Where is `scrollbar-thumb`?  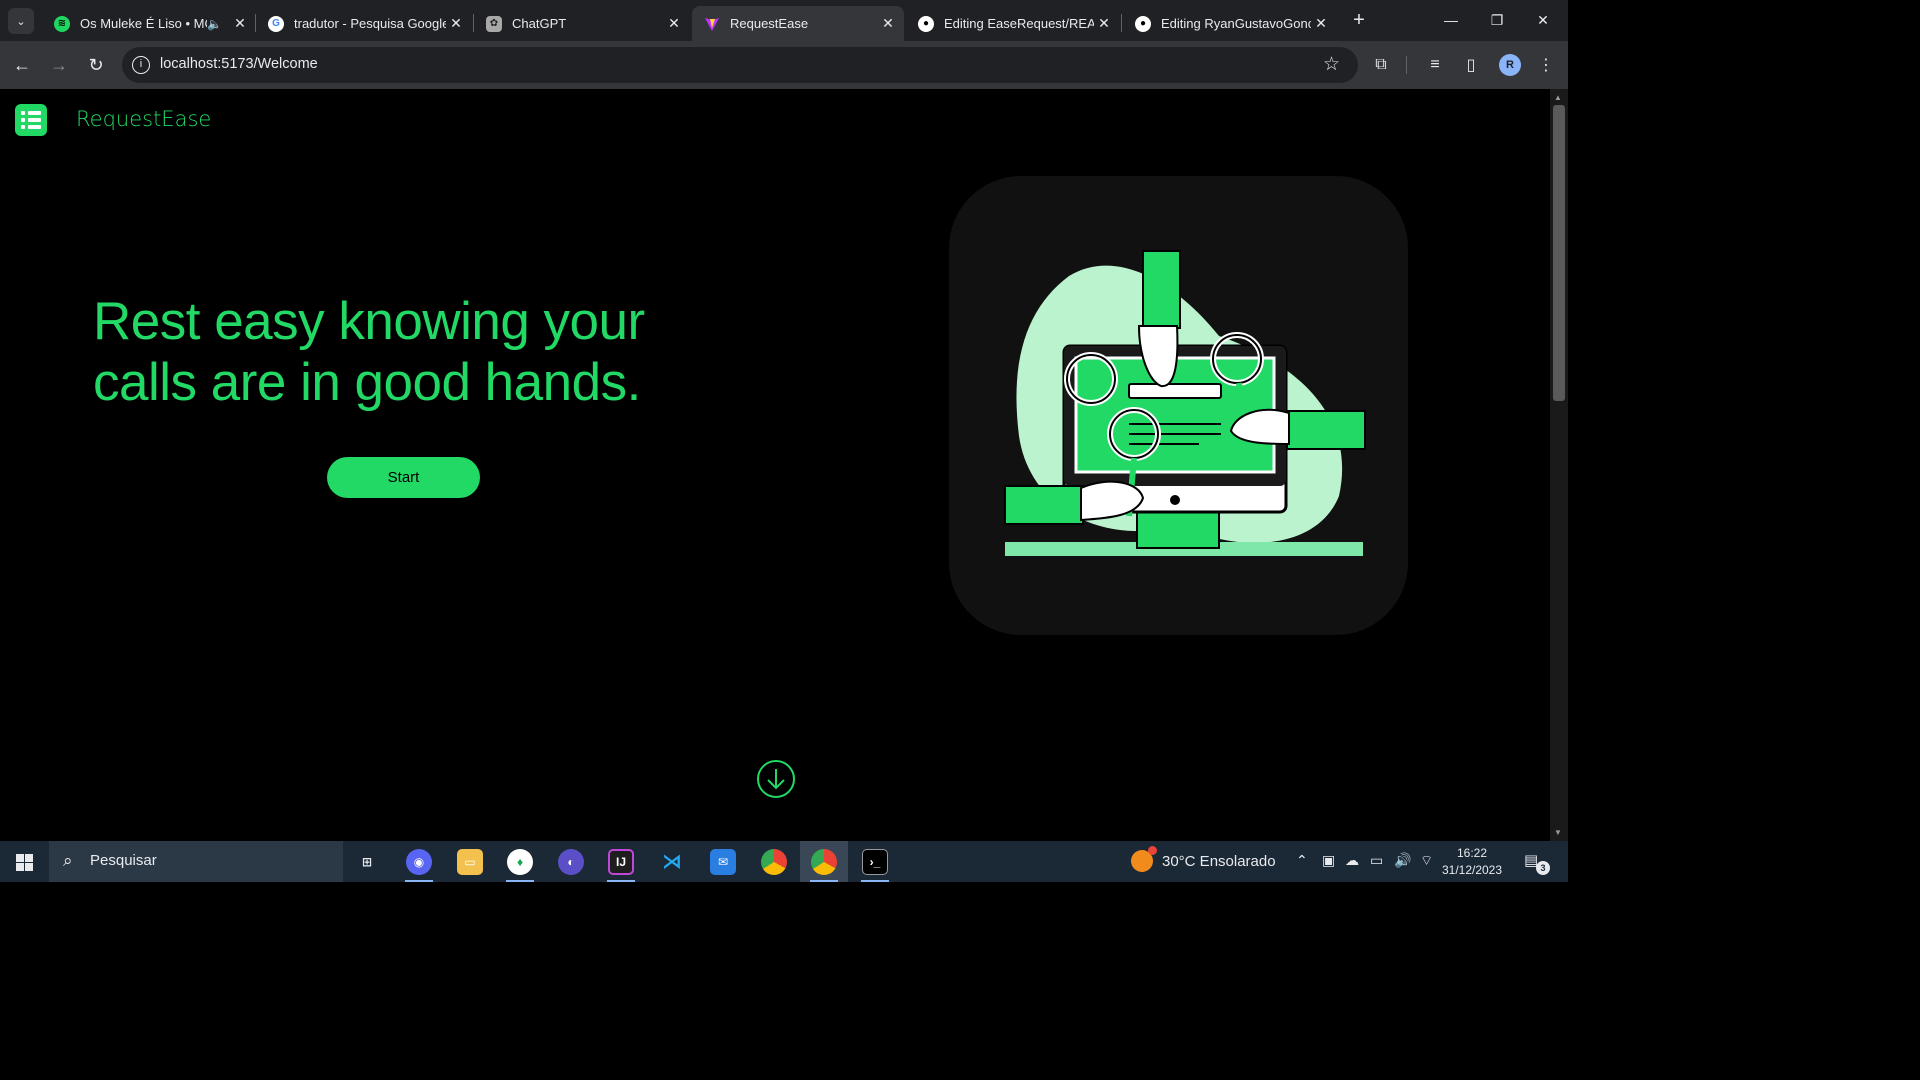
scrollbar-thumb is located at coordinates (1559, 253).